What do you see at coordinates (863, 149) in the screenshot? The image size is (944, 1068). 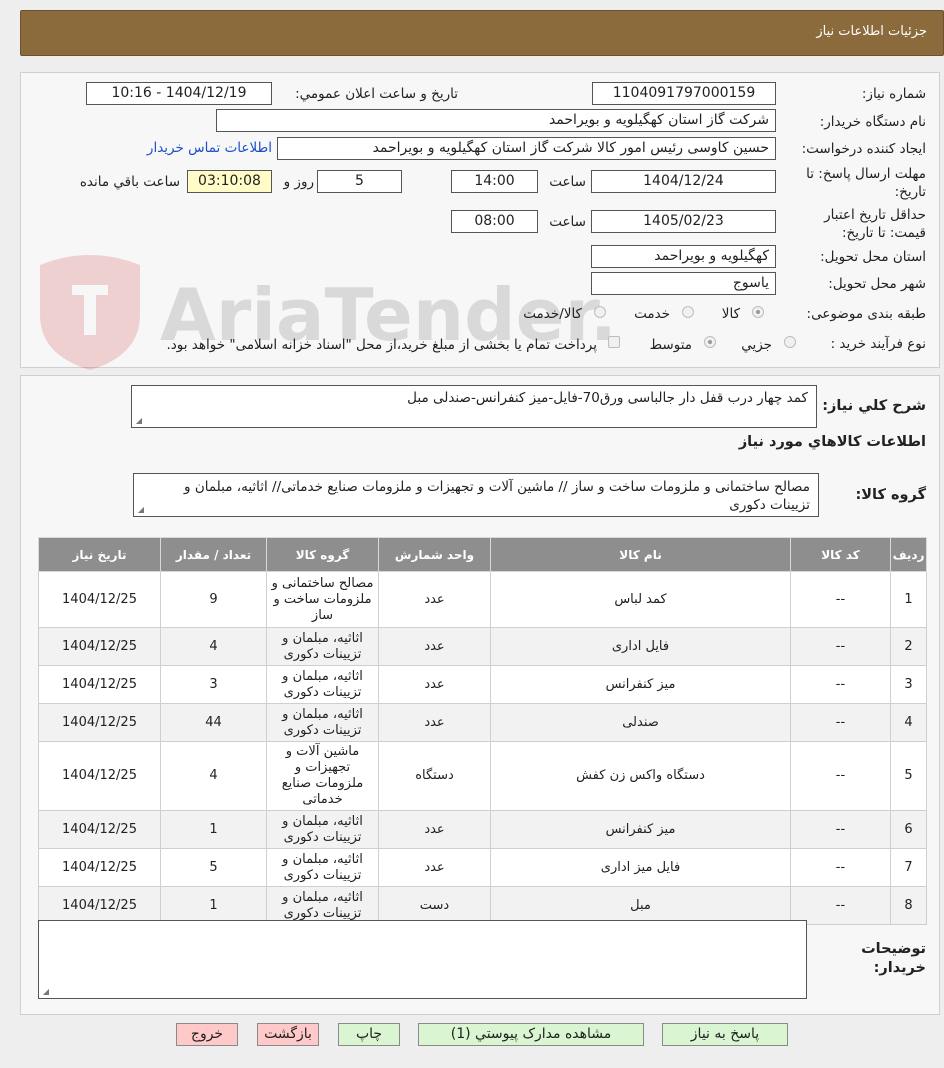 I see `requester-label: ایجاد کننده درخواست:` at bounding box center [863, 149].